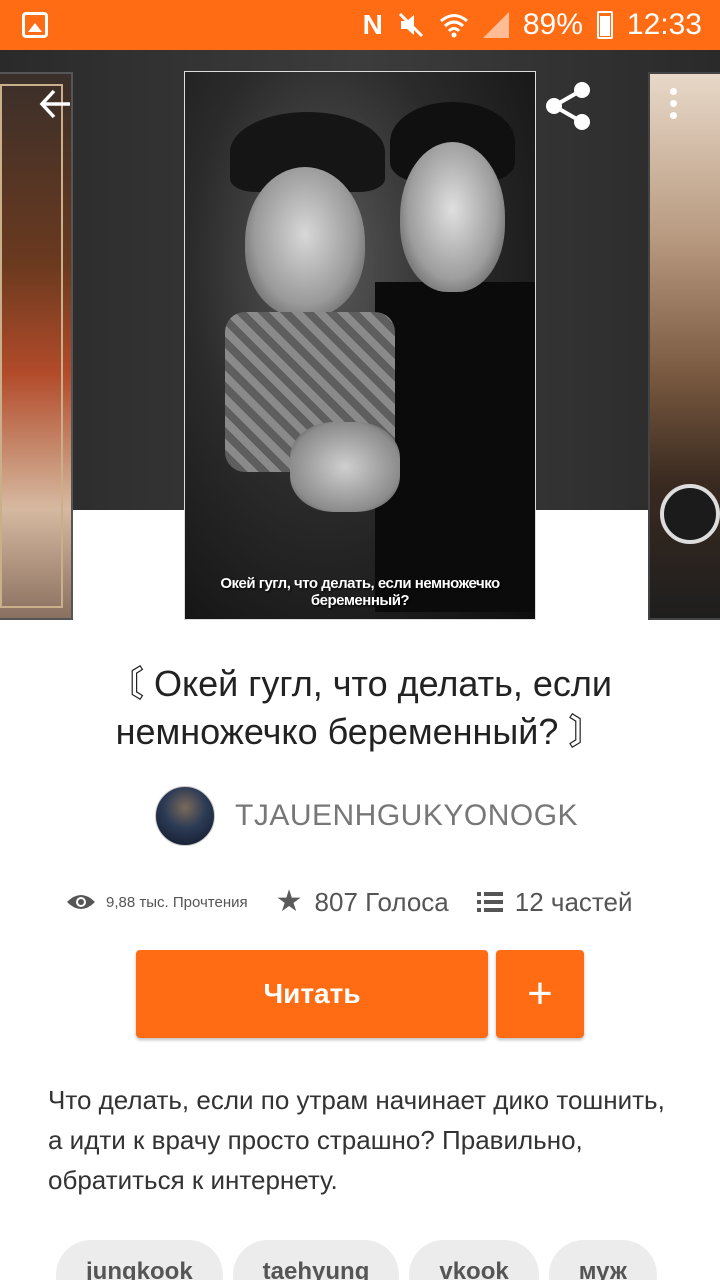  Describe the element at coordinates (604, 25) in the screenshot. I see `battery-icon` at that location.